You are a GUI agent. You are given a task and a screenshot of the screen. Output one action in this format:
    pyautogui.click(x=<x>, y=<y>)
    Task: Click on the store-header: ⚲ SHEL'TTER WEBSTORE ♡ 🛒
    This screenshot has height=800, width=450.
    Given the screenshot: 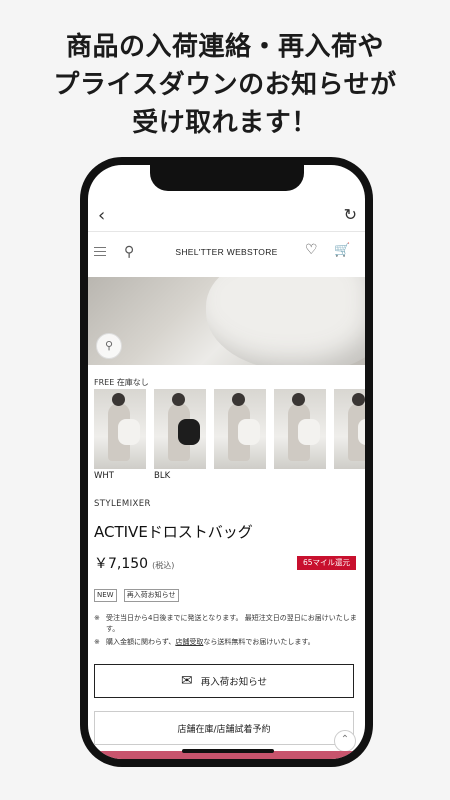 What is the action you would take?
    pyautogui.click(x=226, y=255)
    